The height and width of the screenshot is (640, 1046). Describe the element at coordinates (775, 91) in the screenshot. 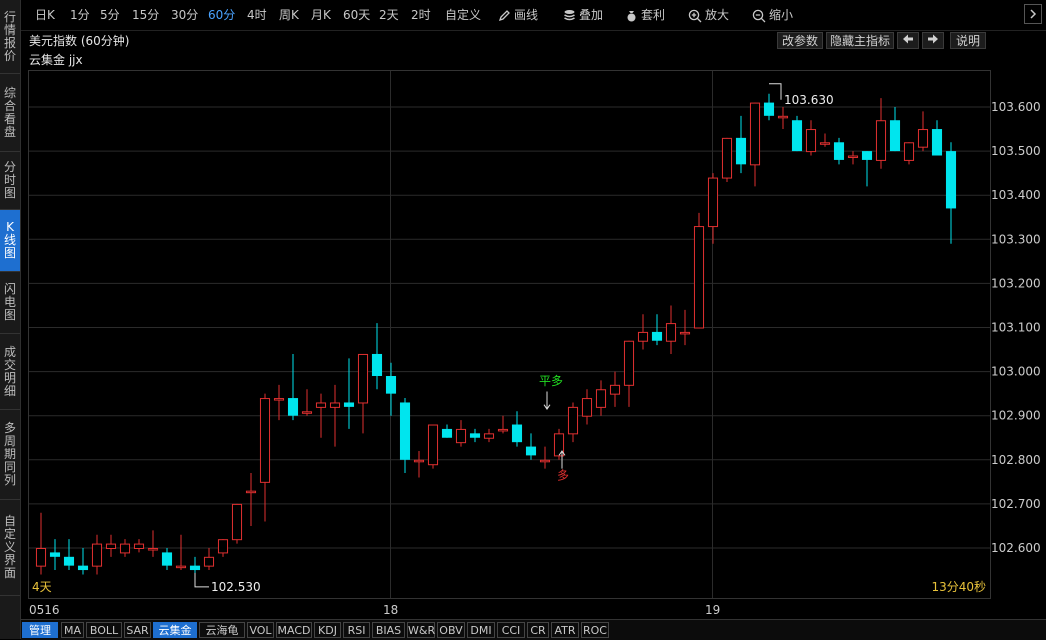

I see `high-marker-line` at that location.